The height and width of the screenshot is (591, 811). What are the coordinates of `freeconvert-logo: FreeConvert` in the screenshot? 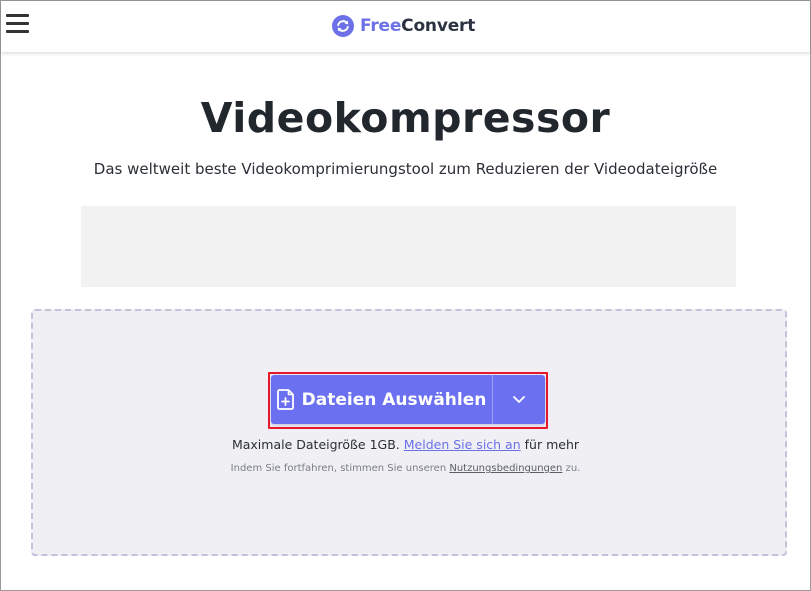 It's located at (403, 26).